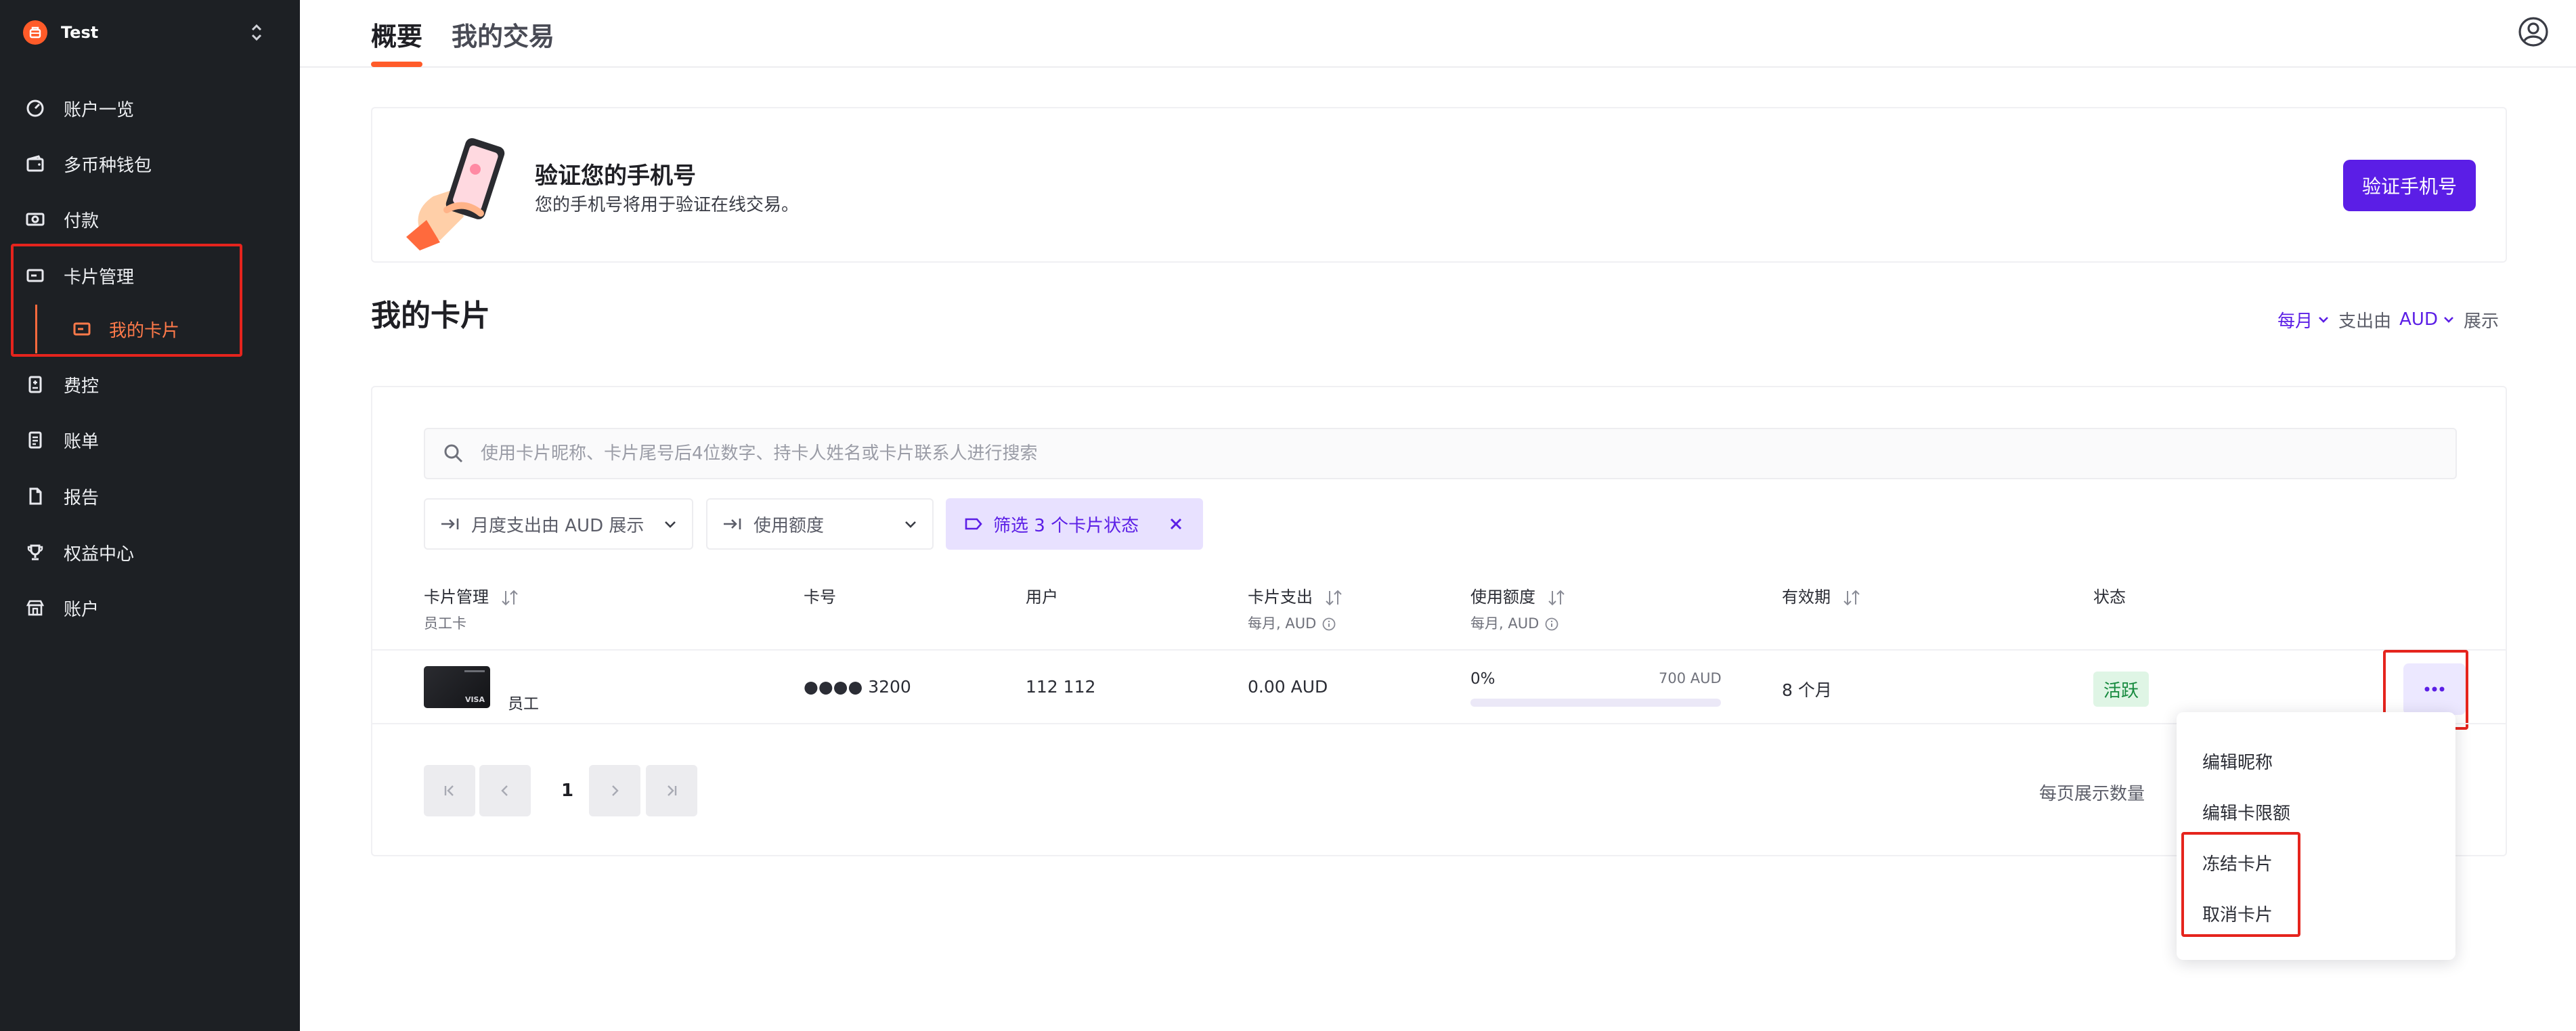 The width and height of the screenshot is (2576, 1031). Describe the element at coordinates (145, 385) in the screenshot. I see `sidebar-item-expense: 费控` at that location.